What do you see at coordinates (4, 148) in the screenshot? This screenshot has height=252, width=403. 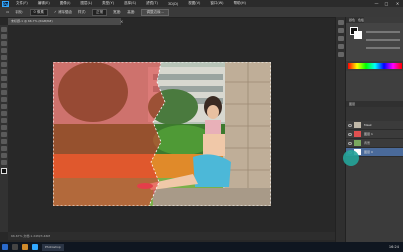 I see `shape-tool-icon` at bounding box center [4, 148].